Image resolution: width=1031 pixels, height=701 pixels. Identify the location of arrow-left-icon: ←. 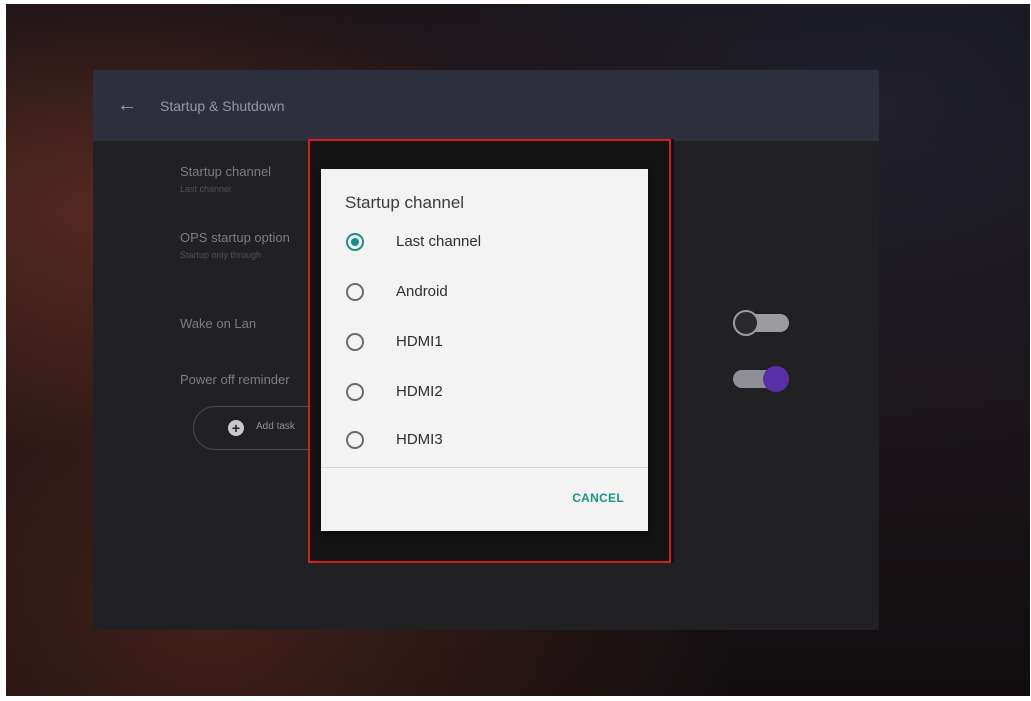
(127, 105).